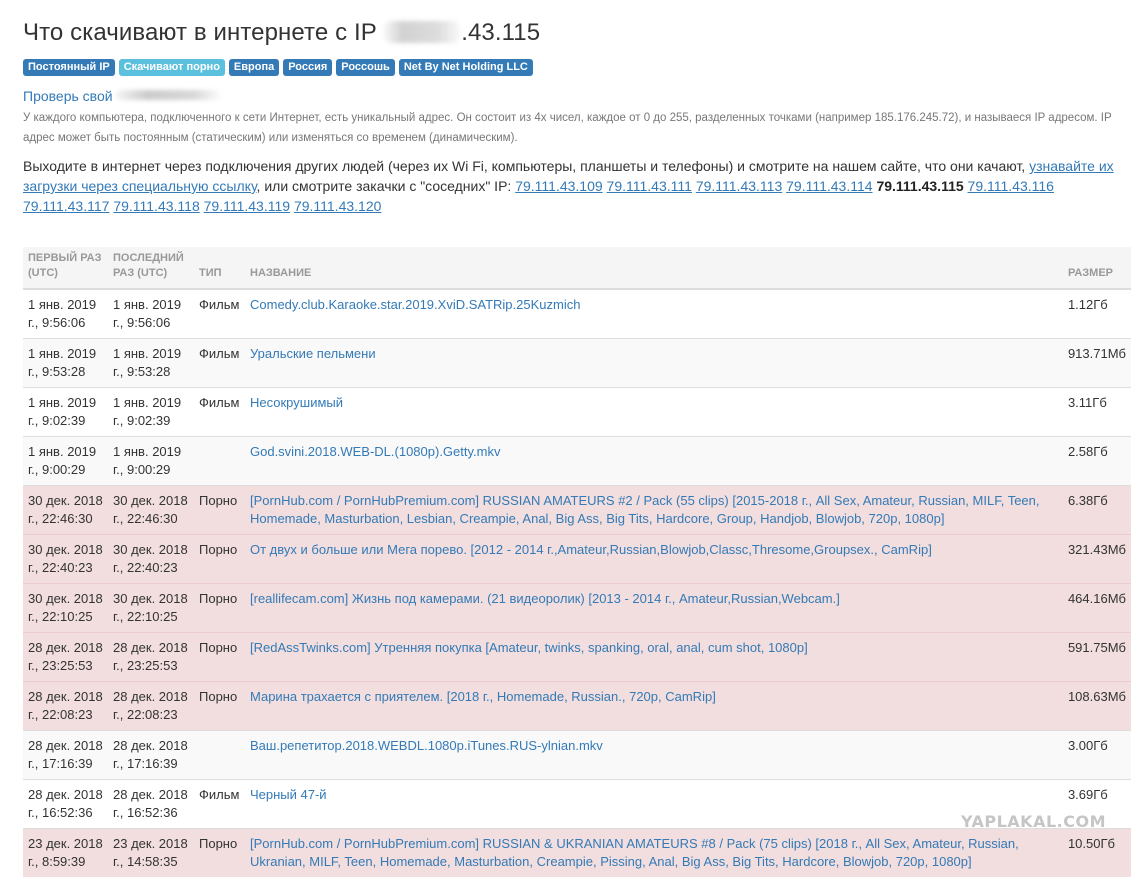  Describe the element at coordinates (654, 461) in the screenshot. I see `cell-name-link: God.svini.2018.WEB-DL.(1080p).Getty.mkv` at that location.